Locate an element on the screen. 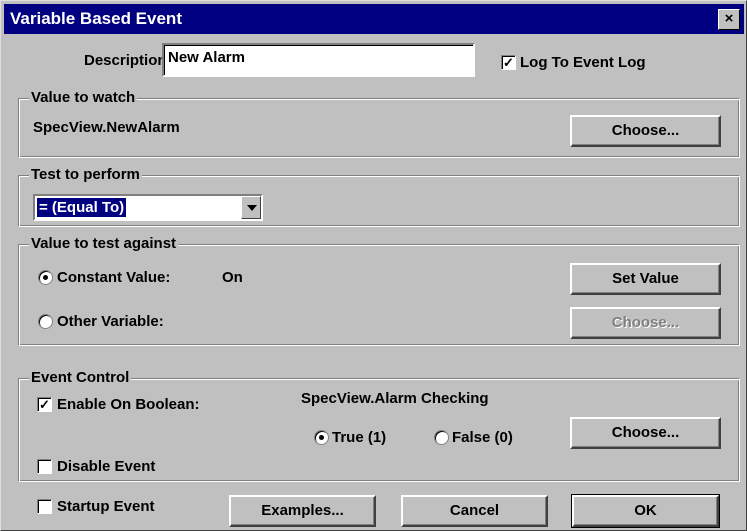  constant-value-label: Constant Value: is located at coordinates (114, 277).